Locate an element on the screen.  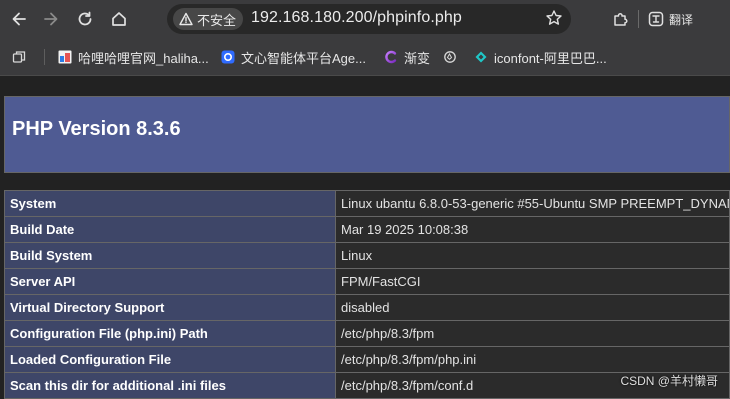
url-text: 192.168.180.200/phpinfo.php is located at coordinates (356, 18).